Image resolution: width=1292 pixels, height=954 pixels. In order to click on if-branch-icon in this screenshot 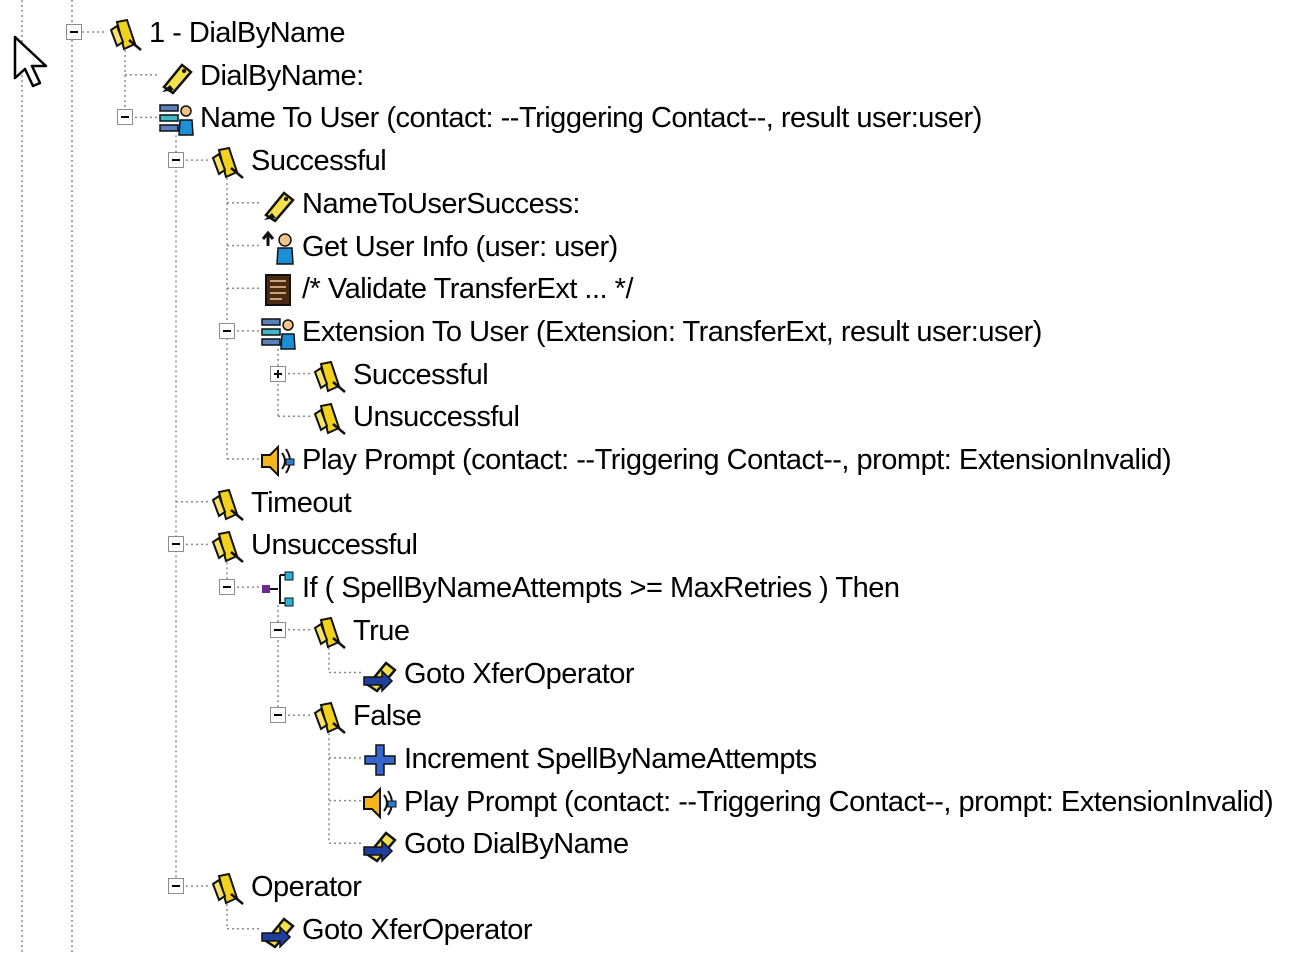, I will do `click(278, 589)`.